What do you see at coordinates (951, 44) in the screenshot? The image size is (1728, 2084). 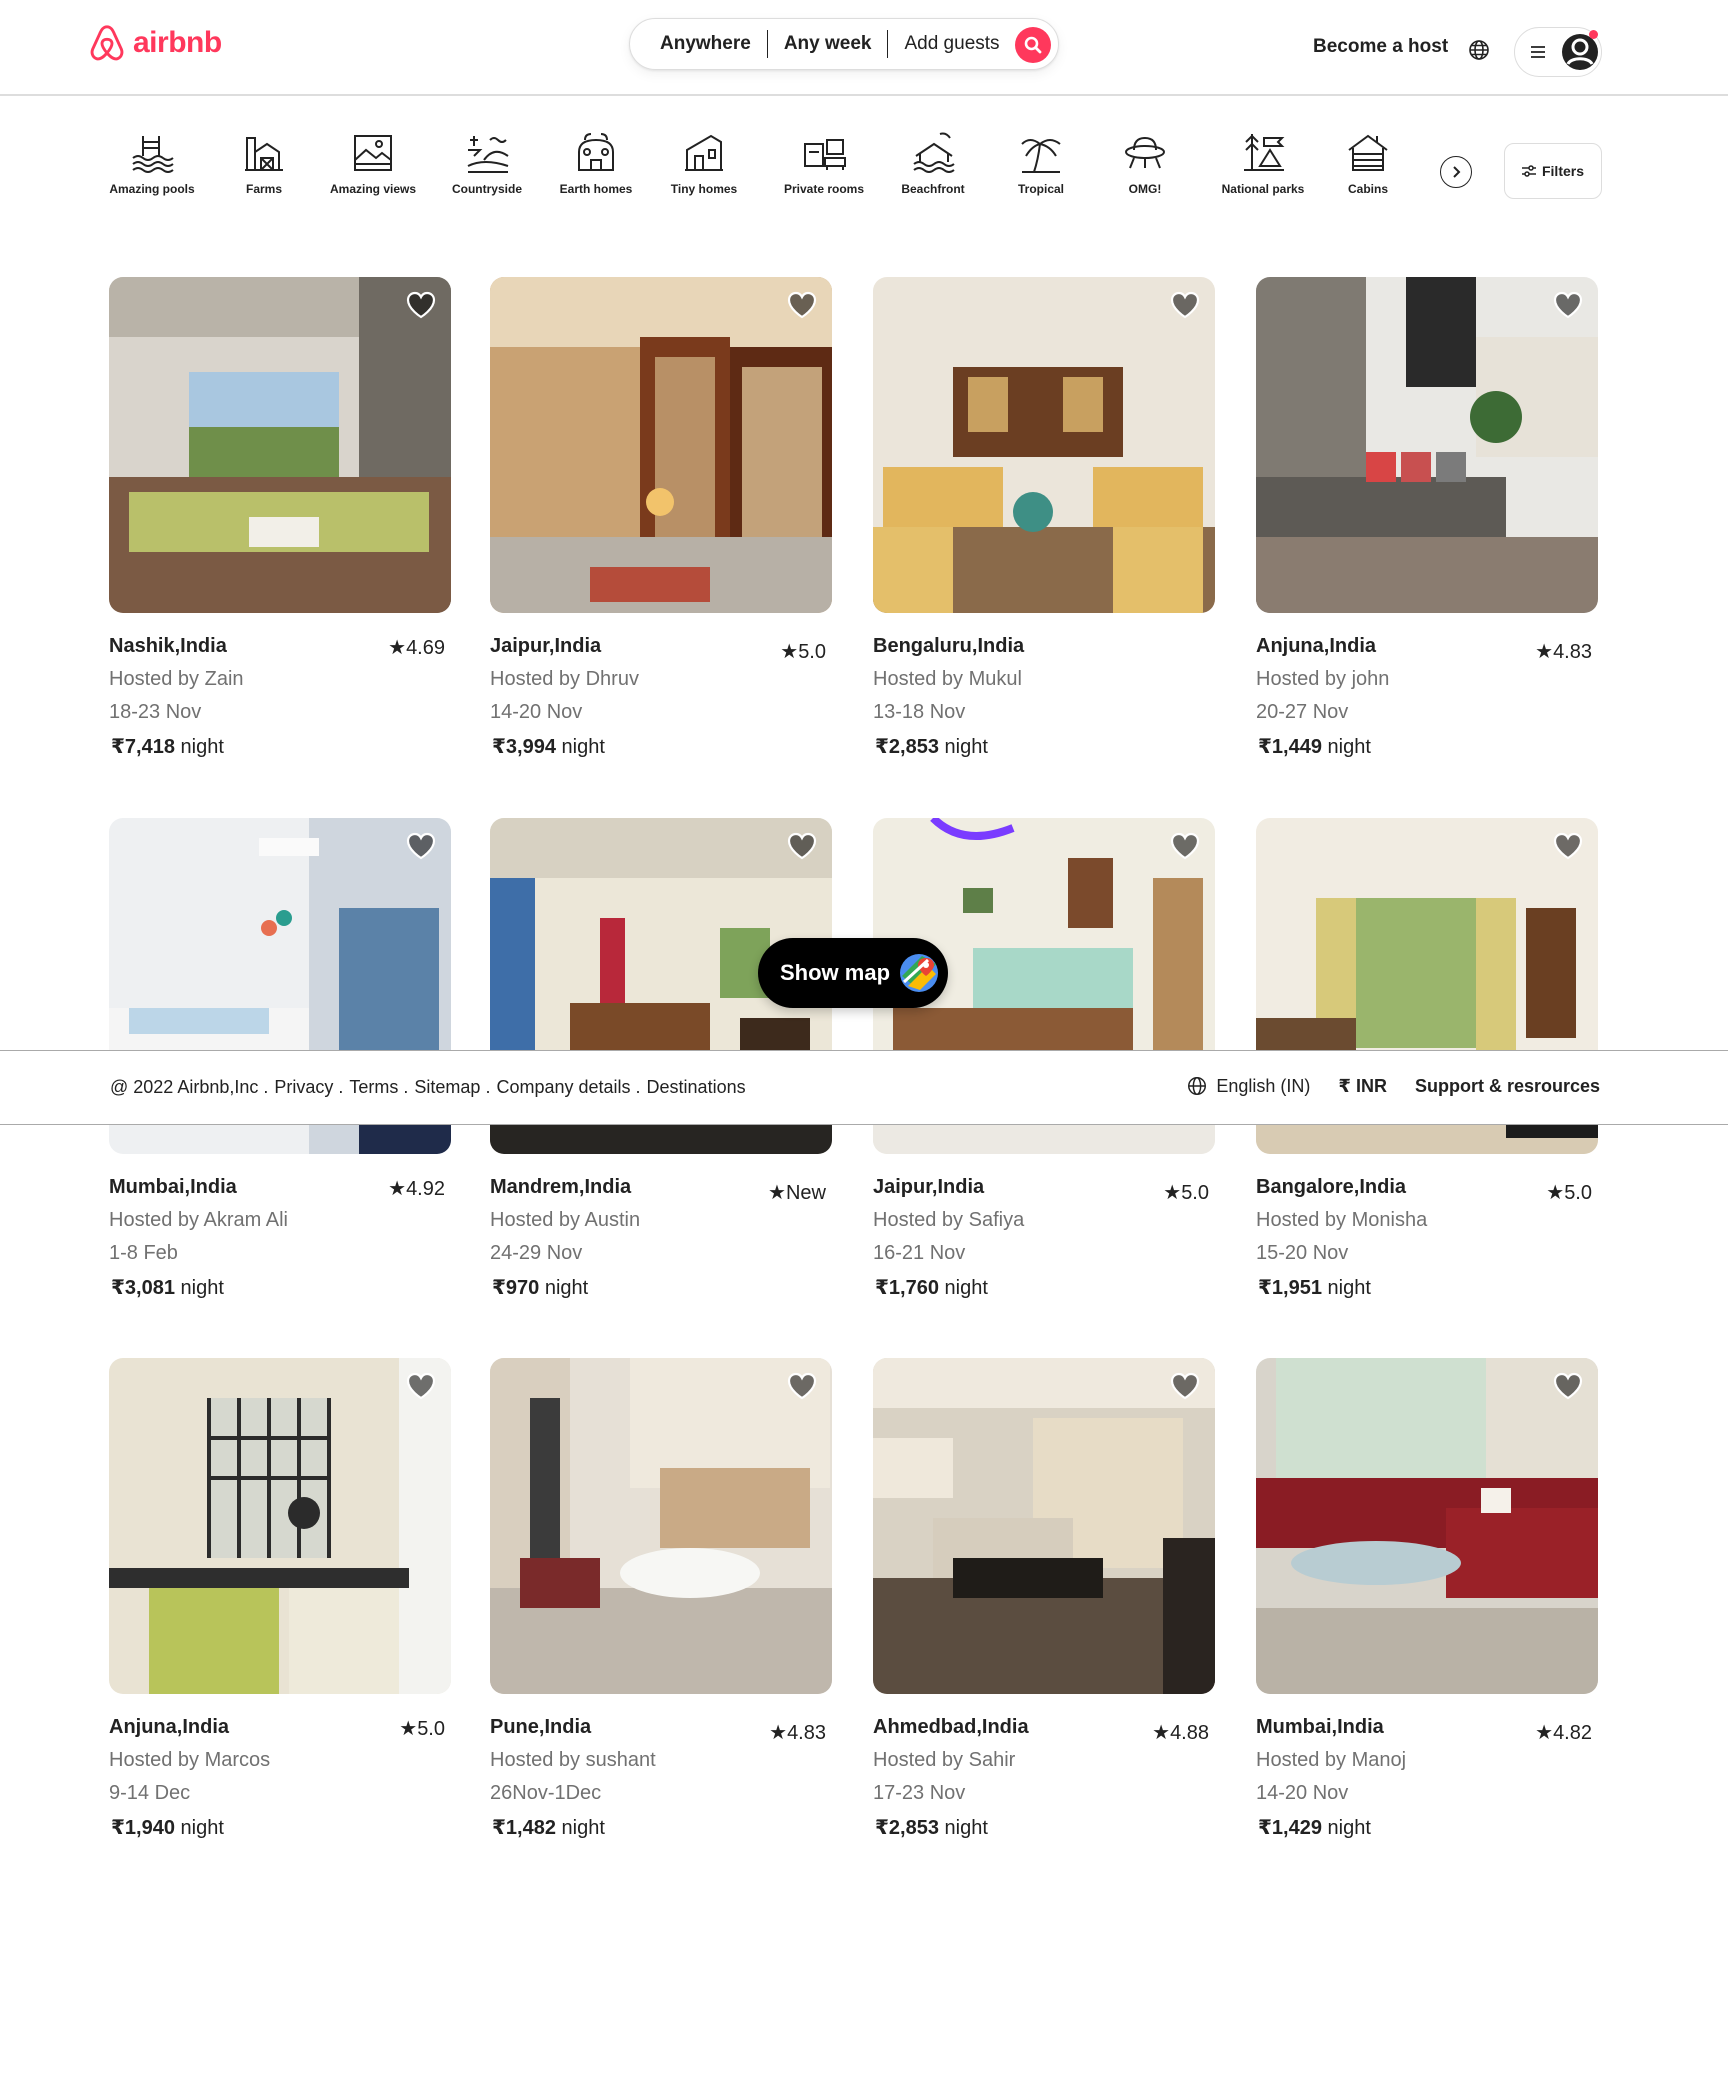 I see `search-guests: Add guests` at bounding box center [951, 44].